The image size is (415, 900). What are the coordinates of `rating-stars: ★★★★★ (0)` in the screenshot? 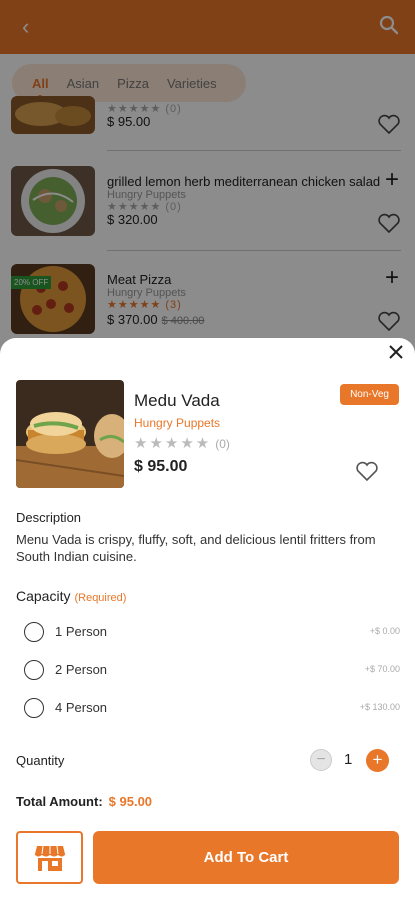 It's located at (182, 443).